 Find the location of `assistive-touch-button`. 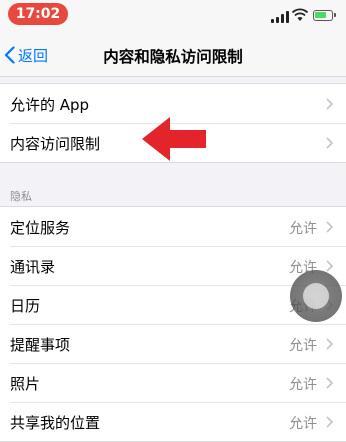

assistive-touch-button is located at coordinates (316, 296).